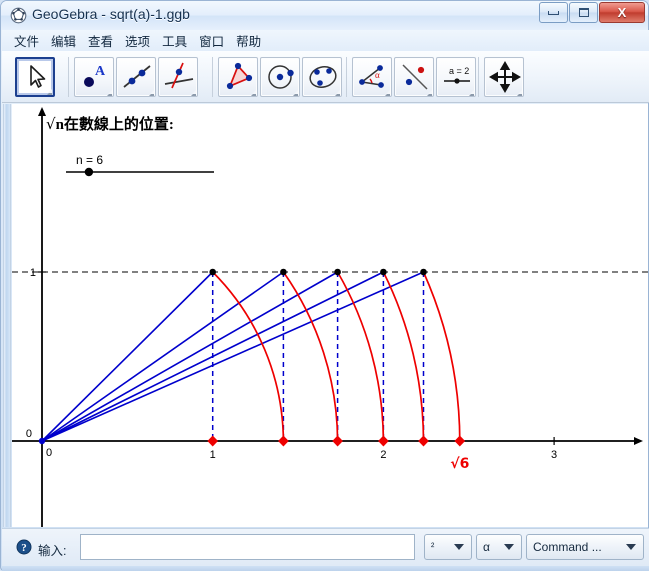  What do you see at coordinates (59, 125) in the screenshot?
I see `sqrt-variable: n` at bounding box center [59, 125].